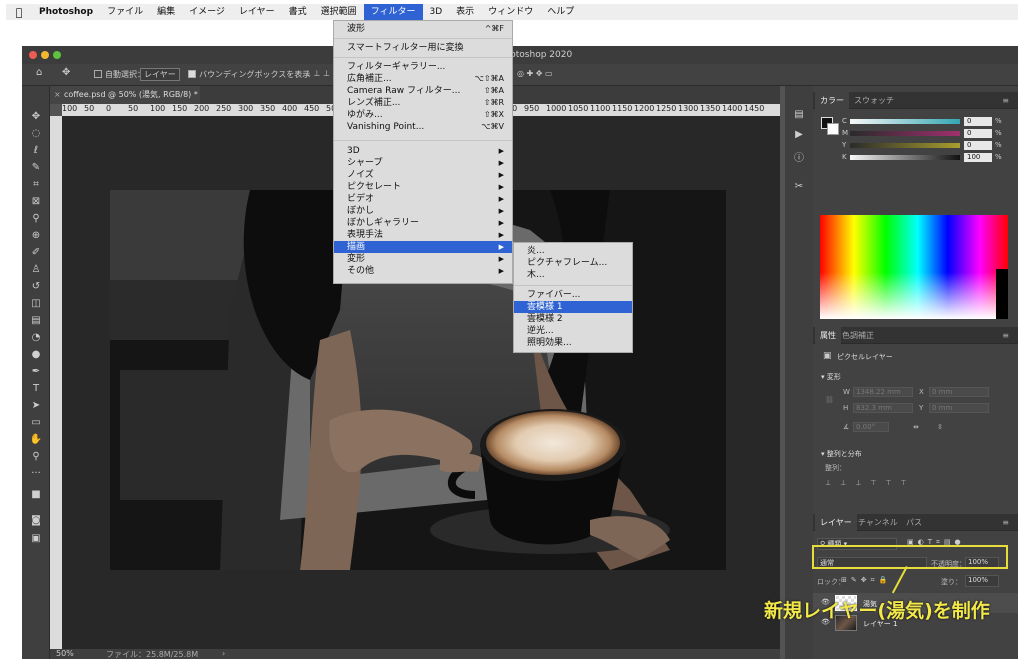 This screenshot has width=1024, height=663. What do you see at coordinates (36, 202) in the screenshot?
I see `frame-tool-icon: ⊠` at bounding box center [36, 202].